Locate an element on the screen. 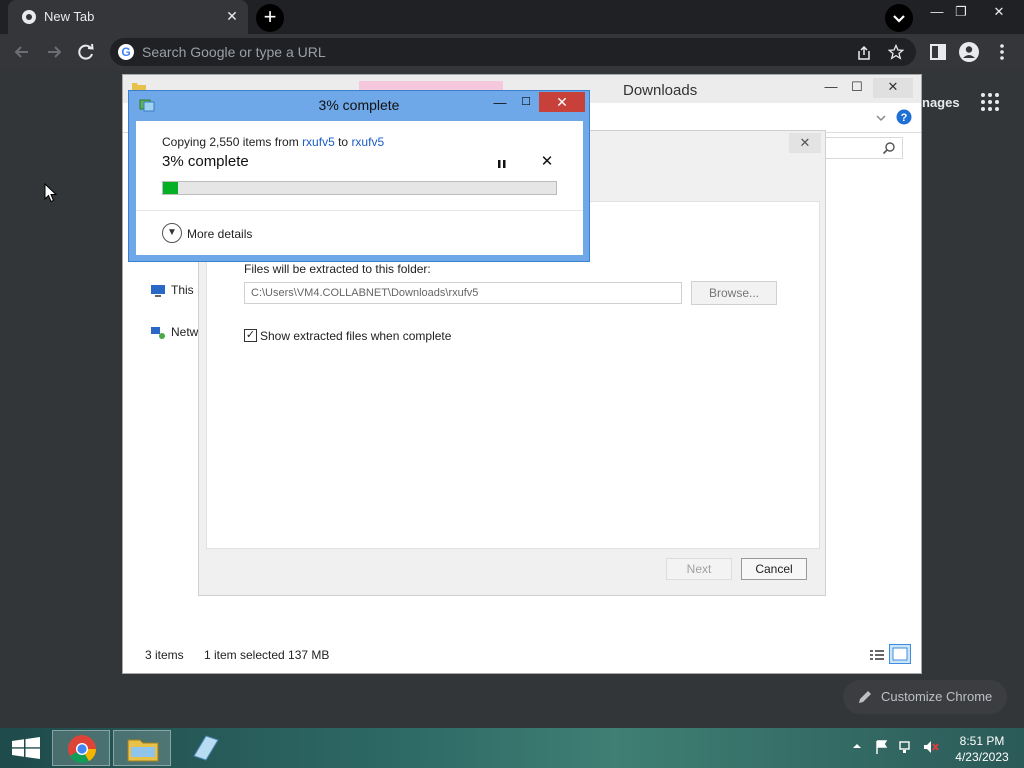  stop-copy-icon: ✕ is located at coordinates (547, 161).